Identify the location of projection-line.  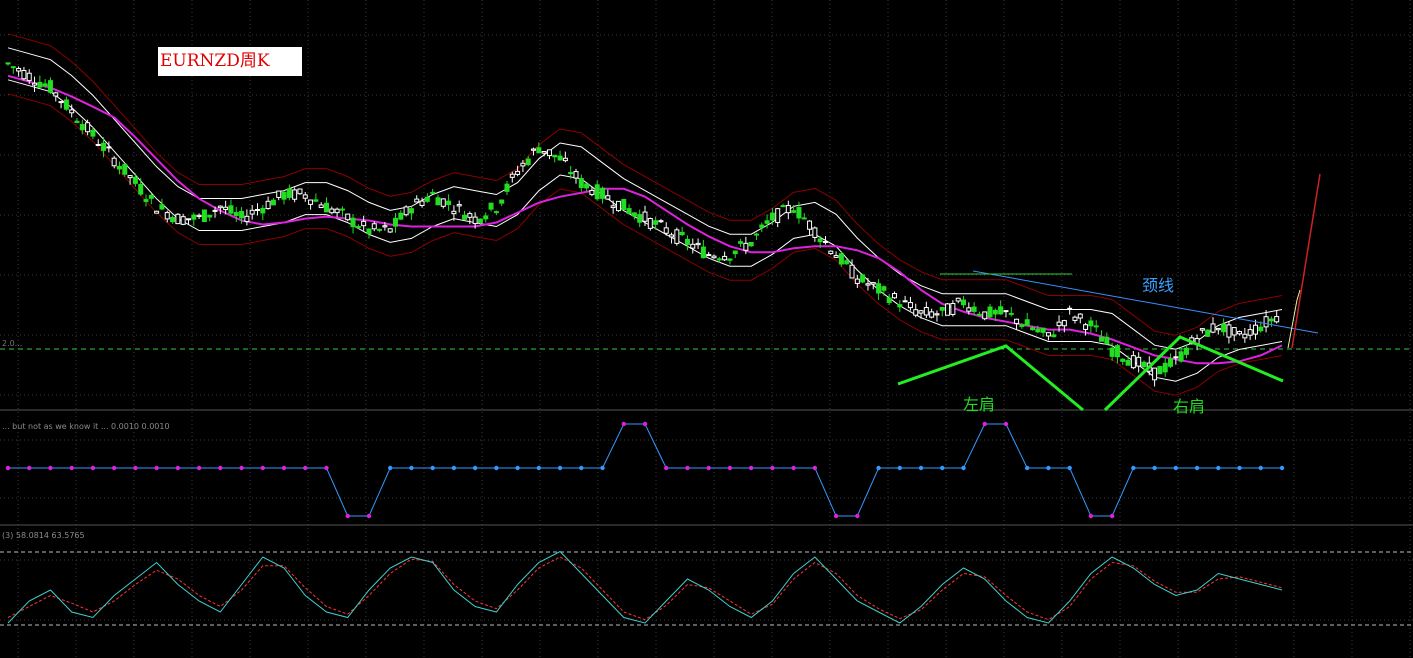
(1306, 261).